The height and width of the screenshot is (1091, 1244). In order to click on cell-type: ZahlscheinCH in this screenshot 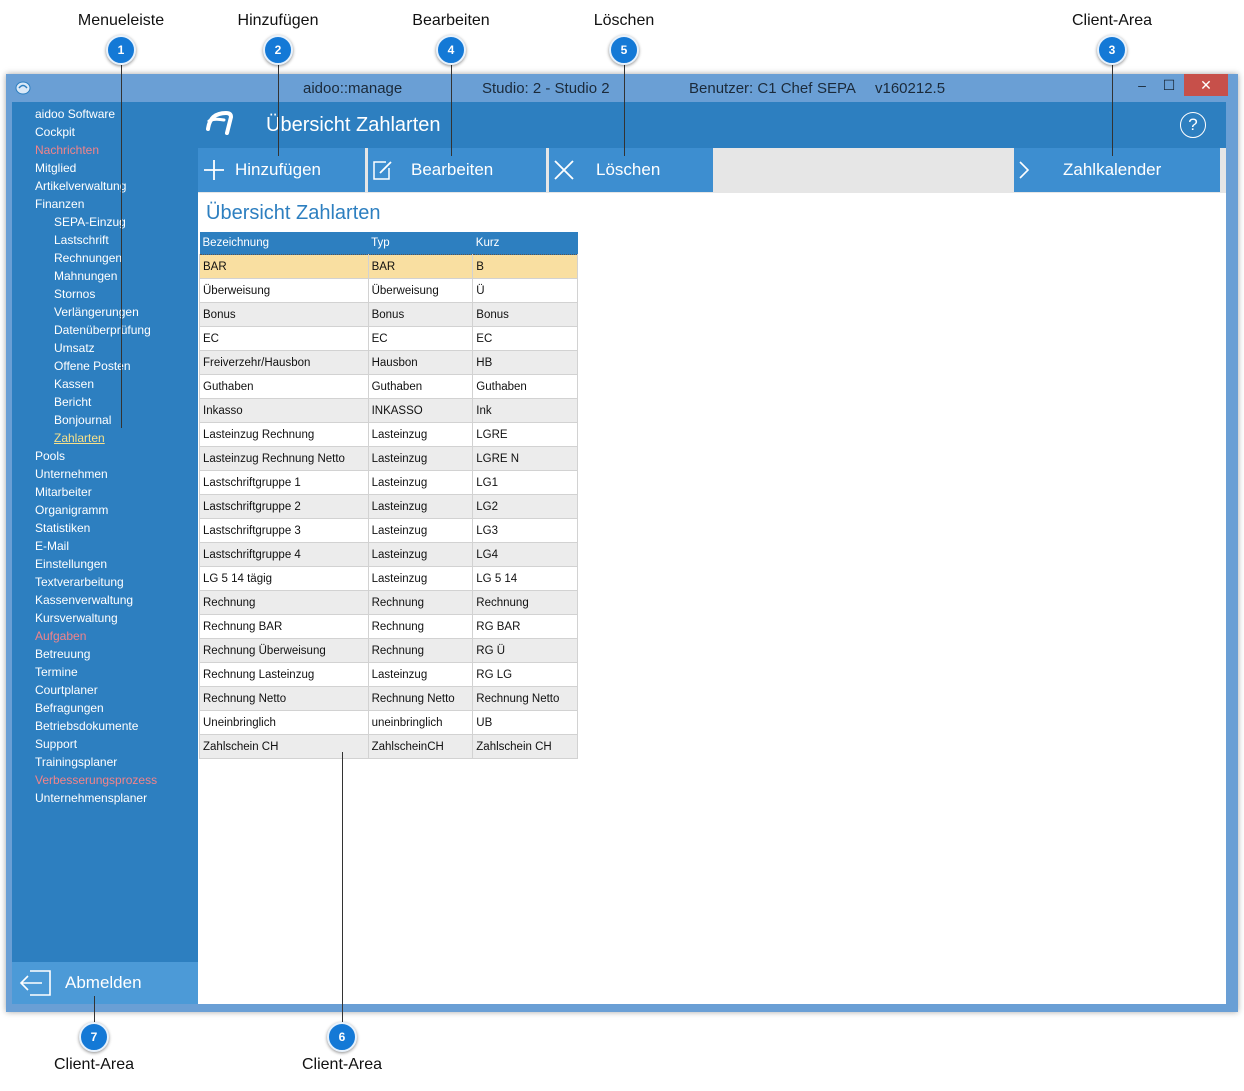, I will do `click(420, 746)`.